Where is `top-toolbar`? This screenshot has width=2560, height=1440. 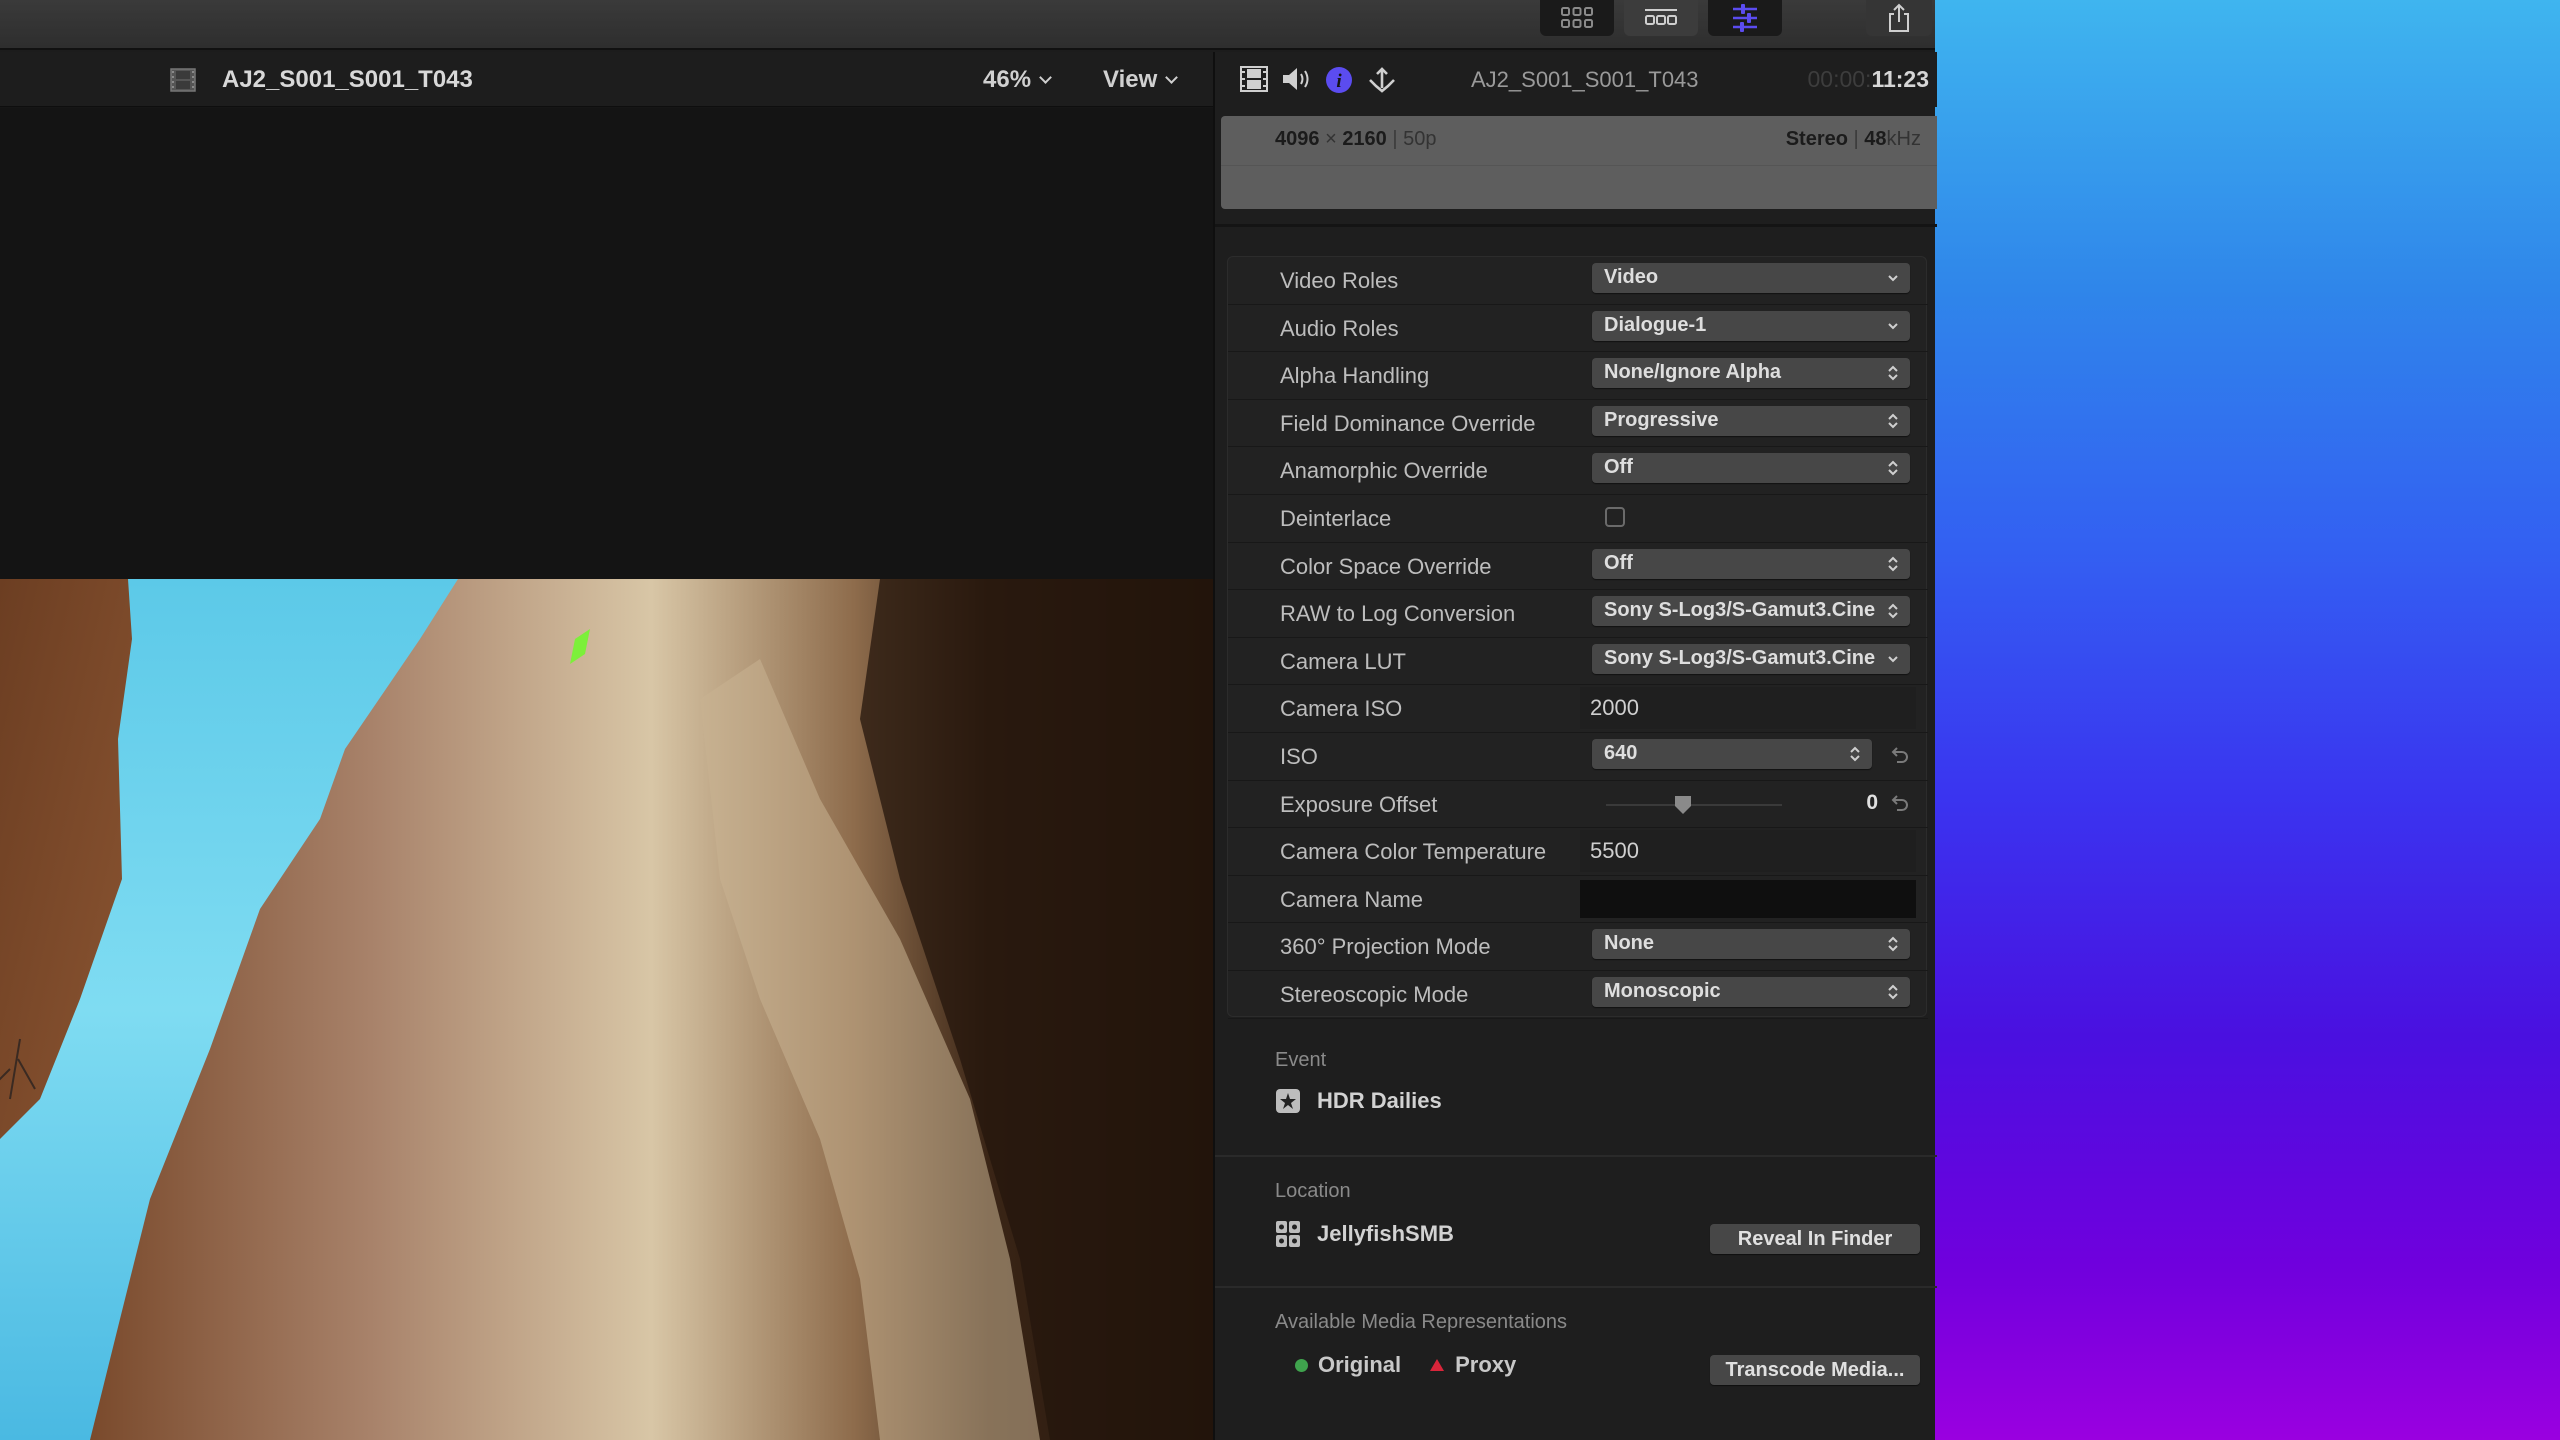 top-toolbar is located at coordinates (967, 25).